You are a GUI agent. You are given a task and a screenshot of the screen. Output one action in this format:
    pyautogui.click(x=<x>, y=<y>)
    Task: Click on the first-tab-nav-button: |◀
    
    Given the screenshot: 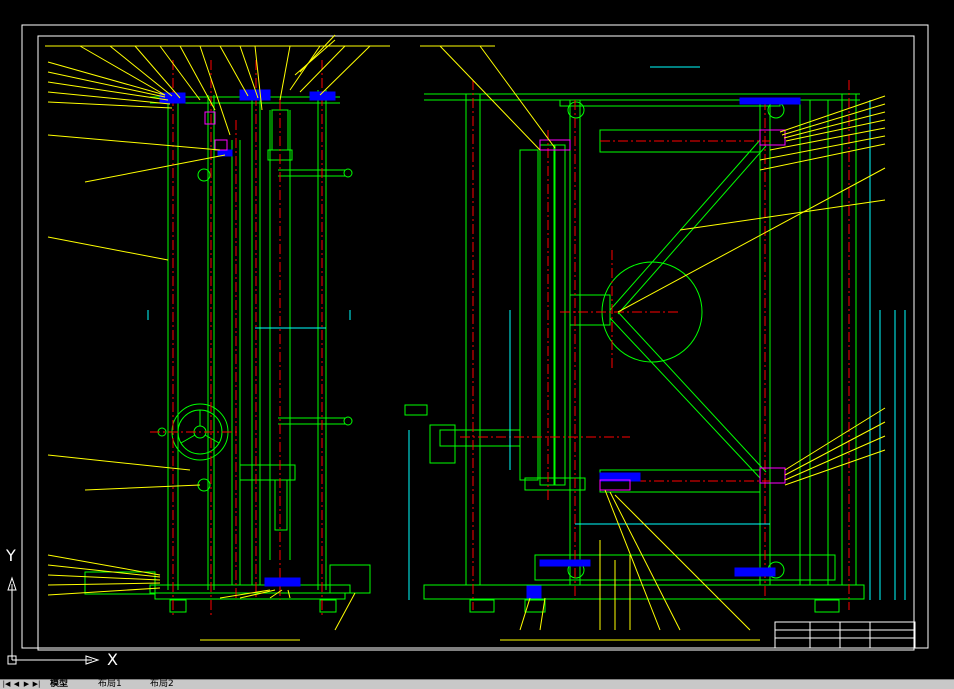 What is the action you would take?
    pyautogui.click(x=6, y=684)
    